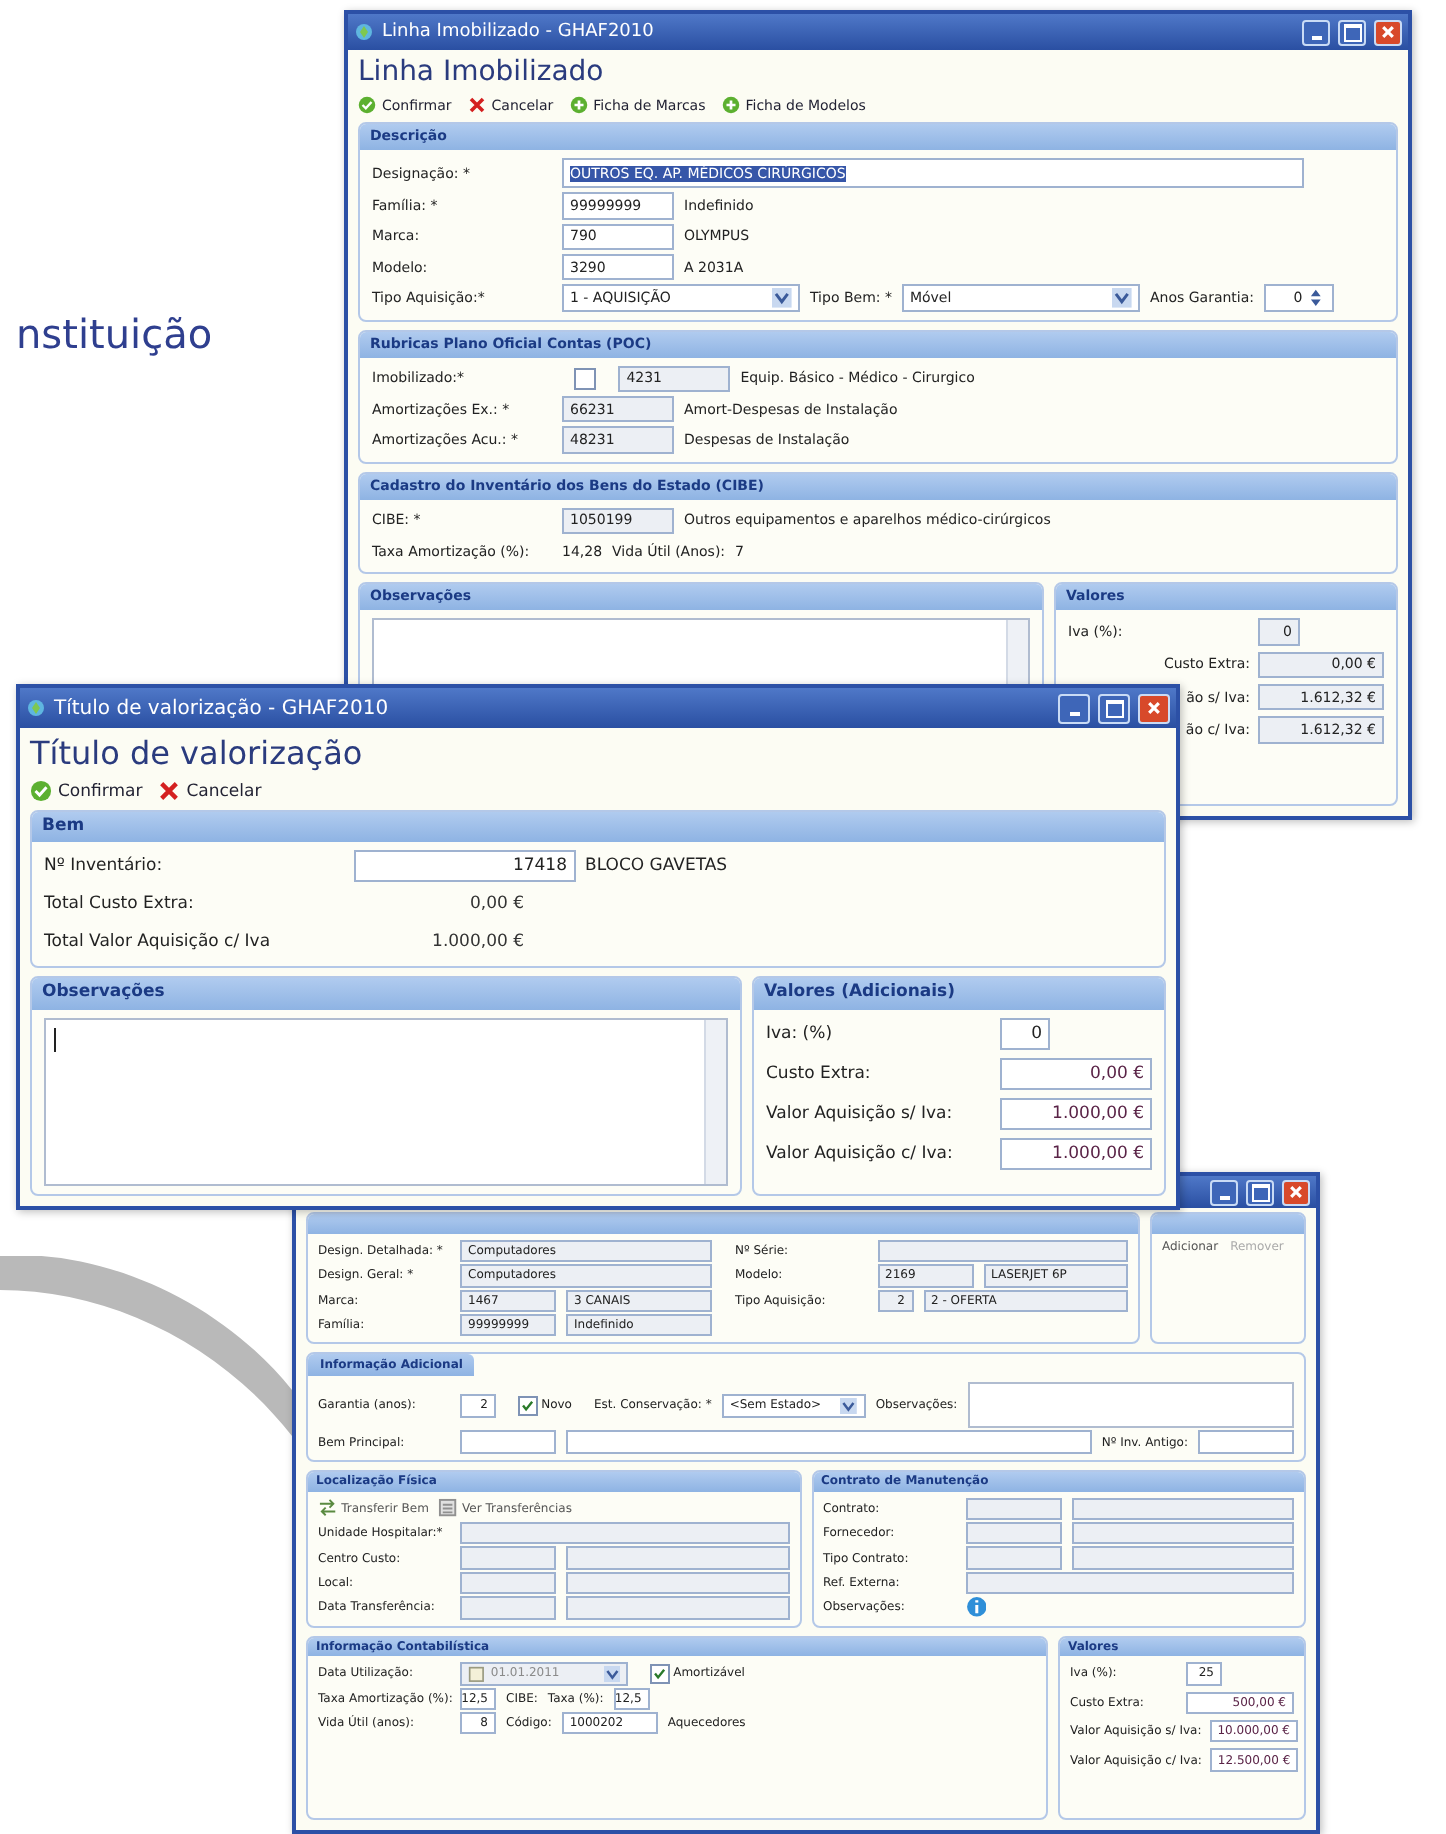 The height and width of the screenshot is (1834, 1446). I want to click on window-title: Título de valorização - GHAF2010, so click(221, 708).